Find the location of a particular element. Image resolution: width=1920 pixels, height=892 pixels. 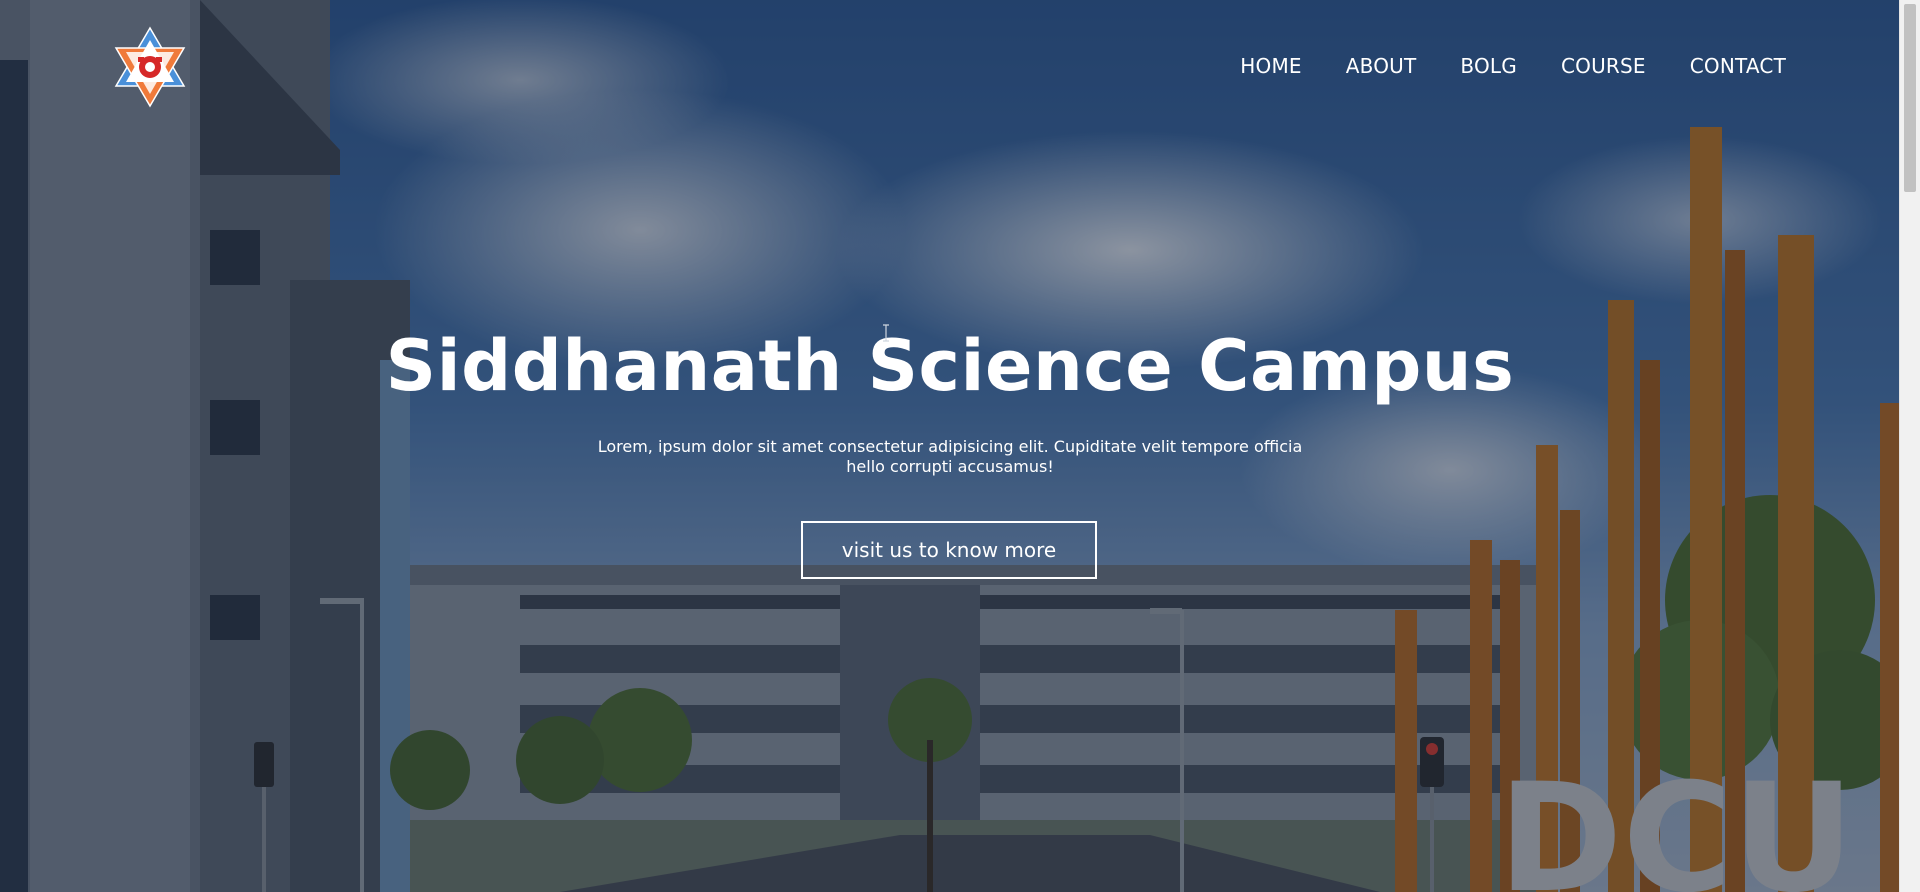

nav-item-home: HOME is located at coordinates (1270, 66).